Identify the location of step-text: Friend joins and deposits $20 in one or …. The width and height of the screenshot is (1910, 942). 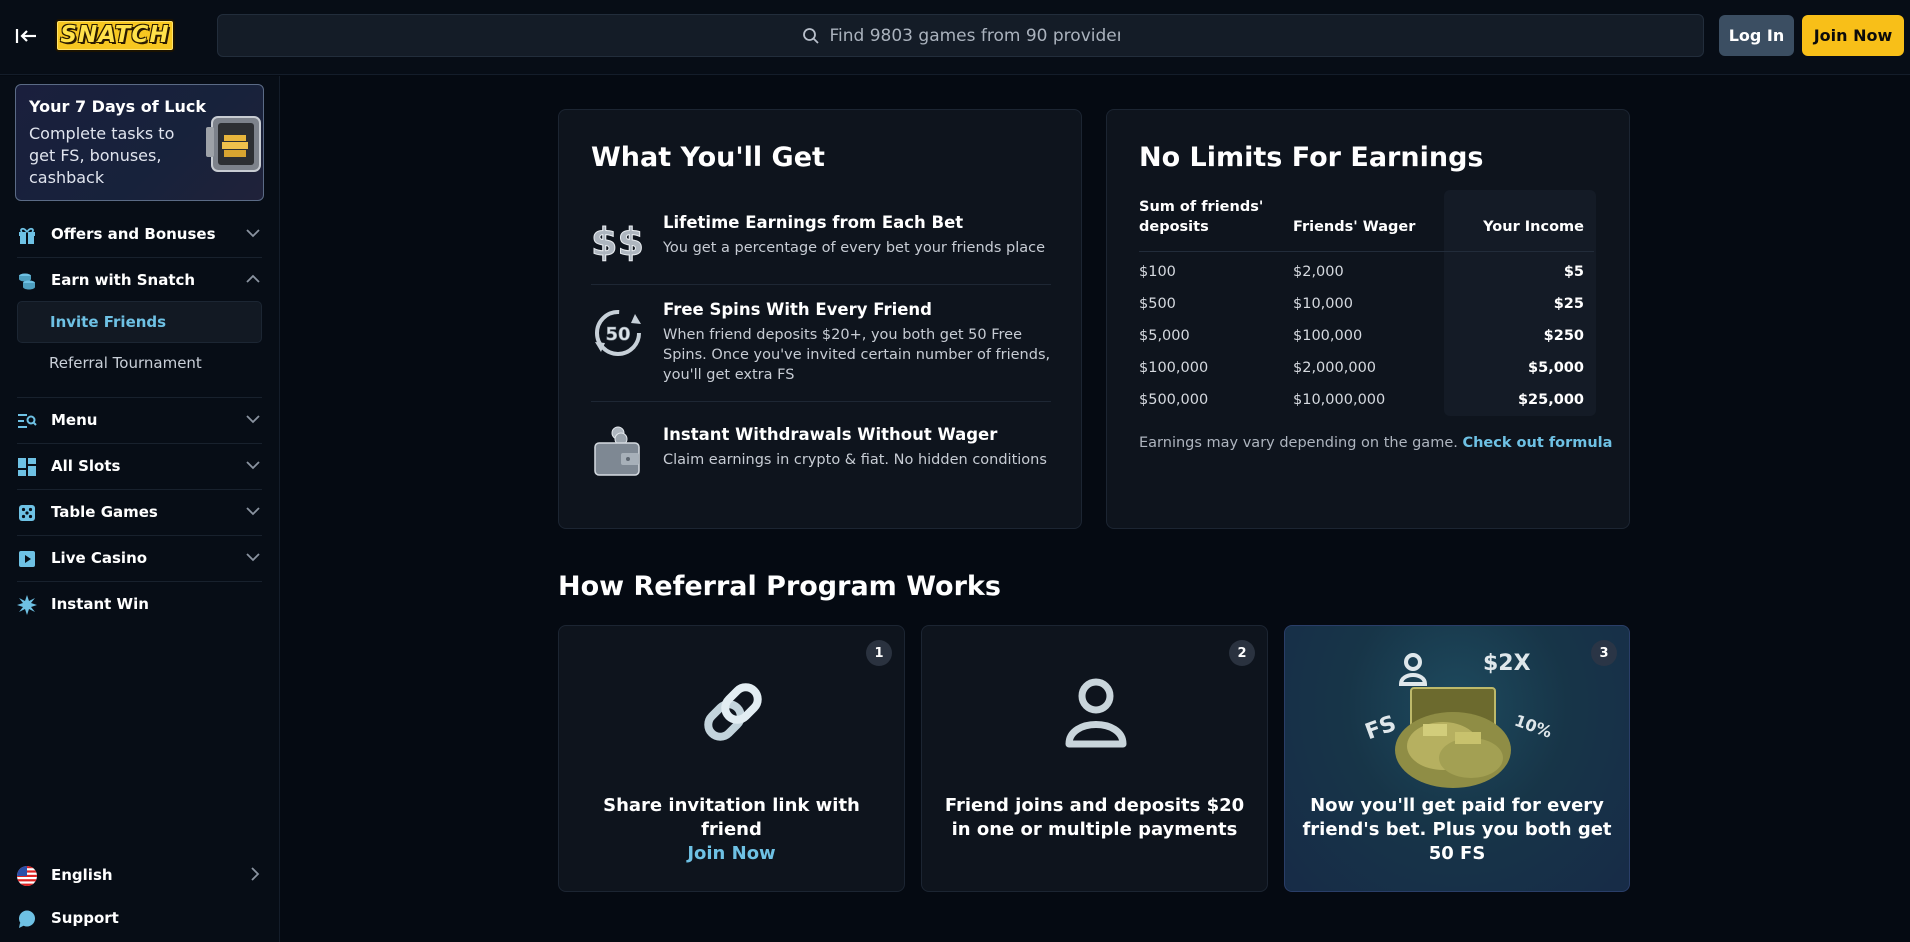
(1094, 817).